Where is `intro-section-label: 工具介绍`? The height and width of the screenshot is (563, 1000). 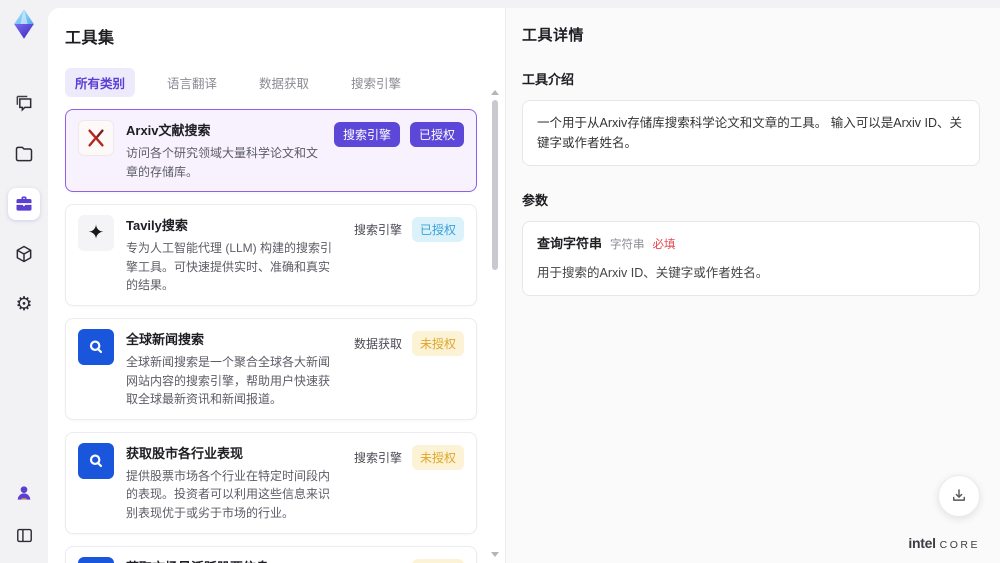 intro-section-label: 工具介绍 is located at coordinates (548, 79).